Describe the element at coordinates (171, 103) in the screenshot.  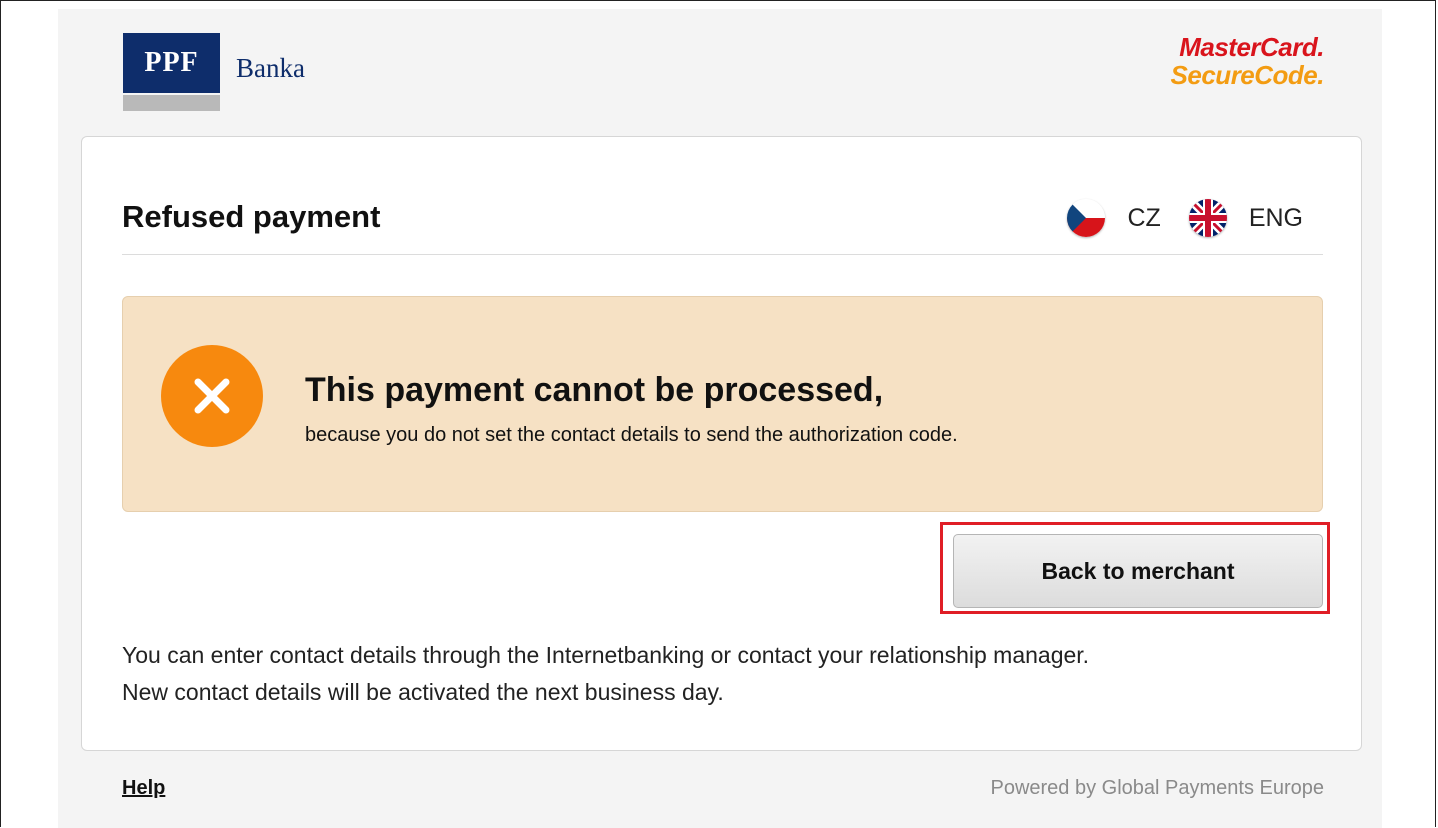
I see `ppf-logo-bar` at that location.